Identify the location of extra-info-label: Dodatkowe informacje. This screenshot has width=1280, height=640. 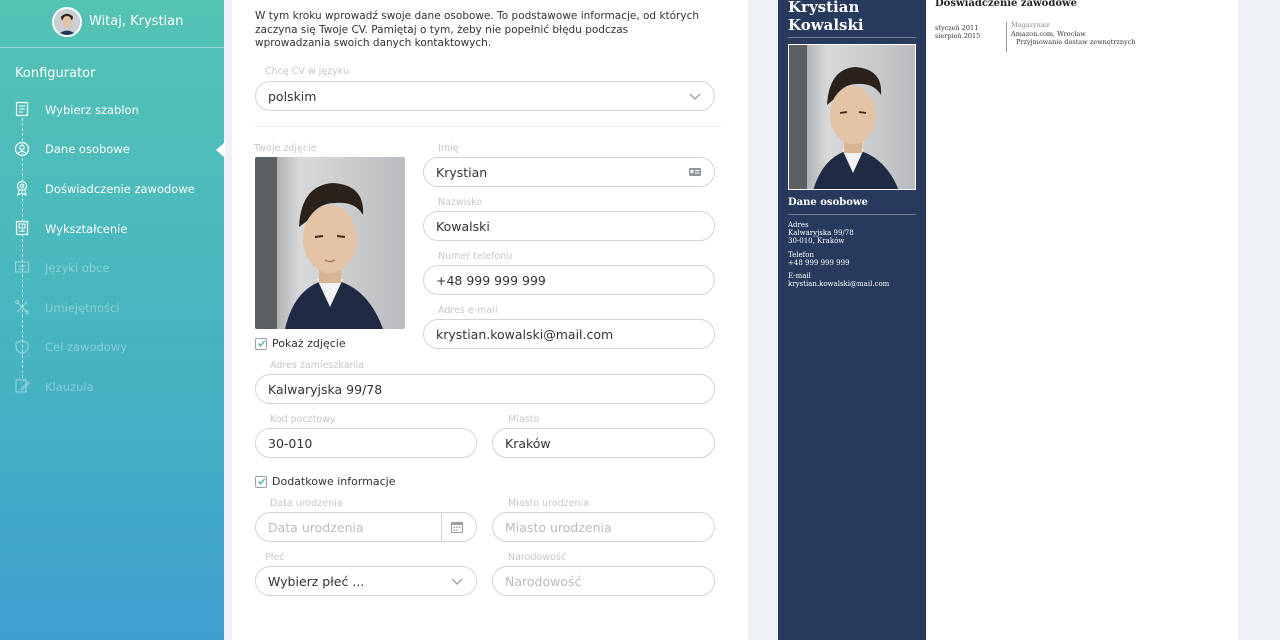
(334, 481).